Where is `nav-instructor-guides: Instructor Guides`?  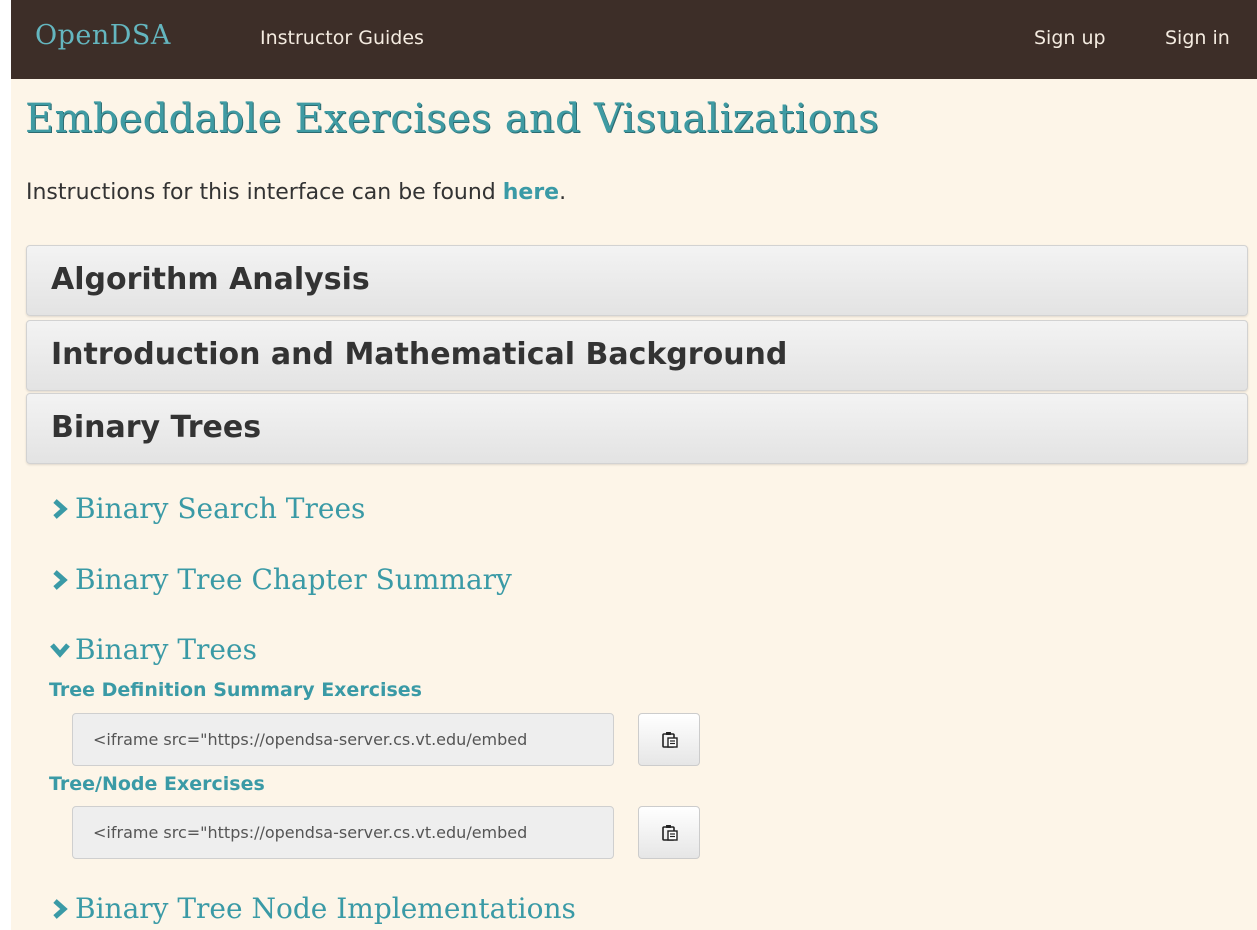 nav-instructor-guides: Instructor Guides is located at coordinates (342, 38).